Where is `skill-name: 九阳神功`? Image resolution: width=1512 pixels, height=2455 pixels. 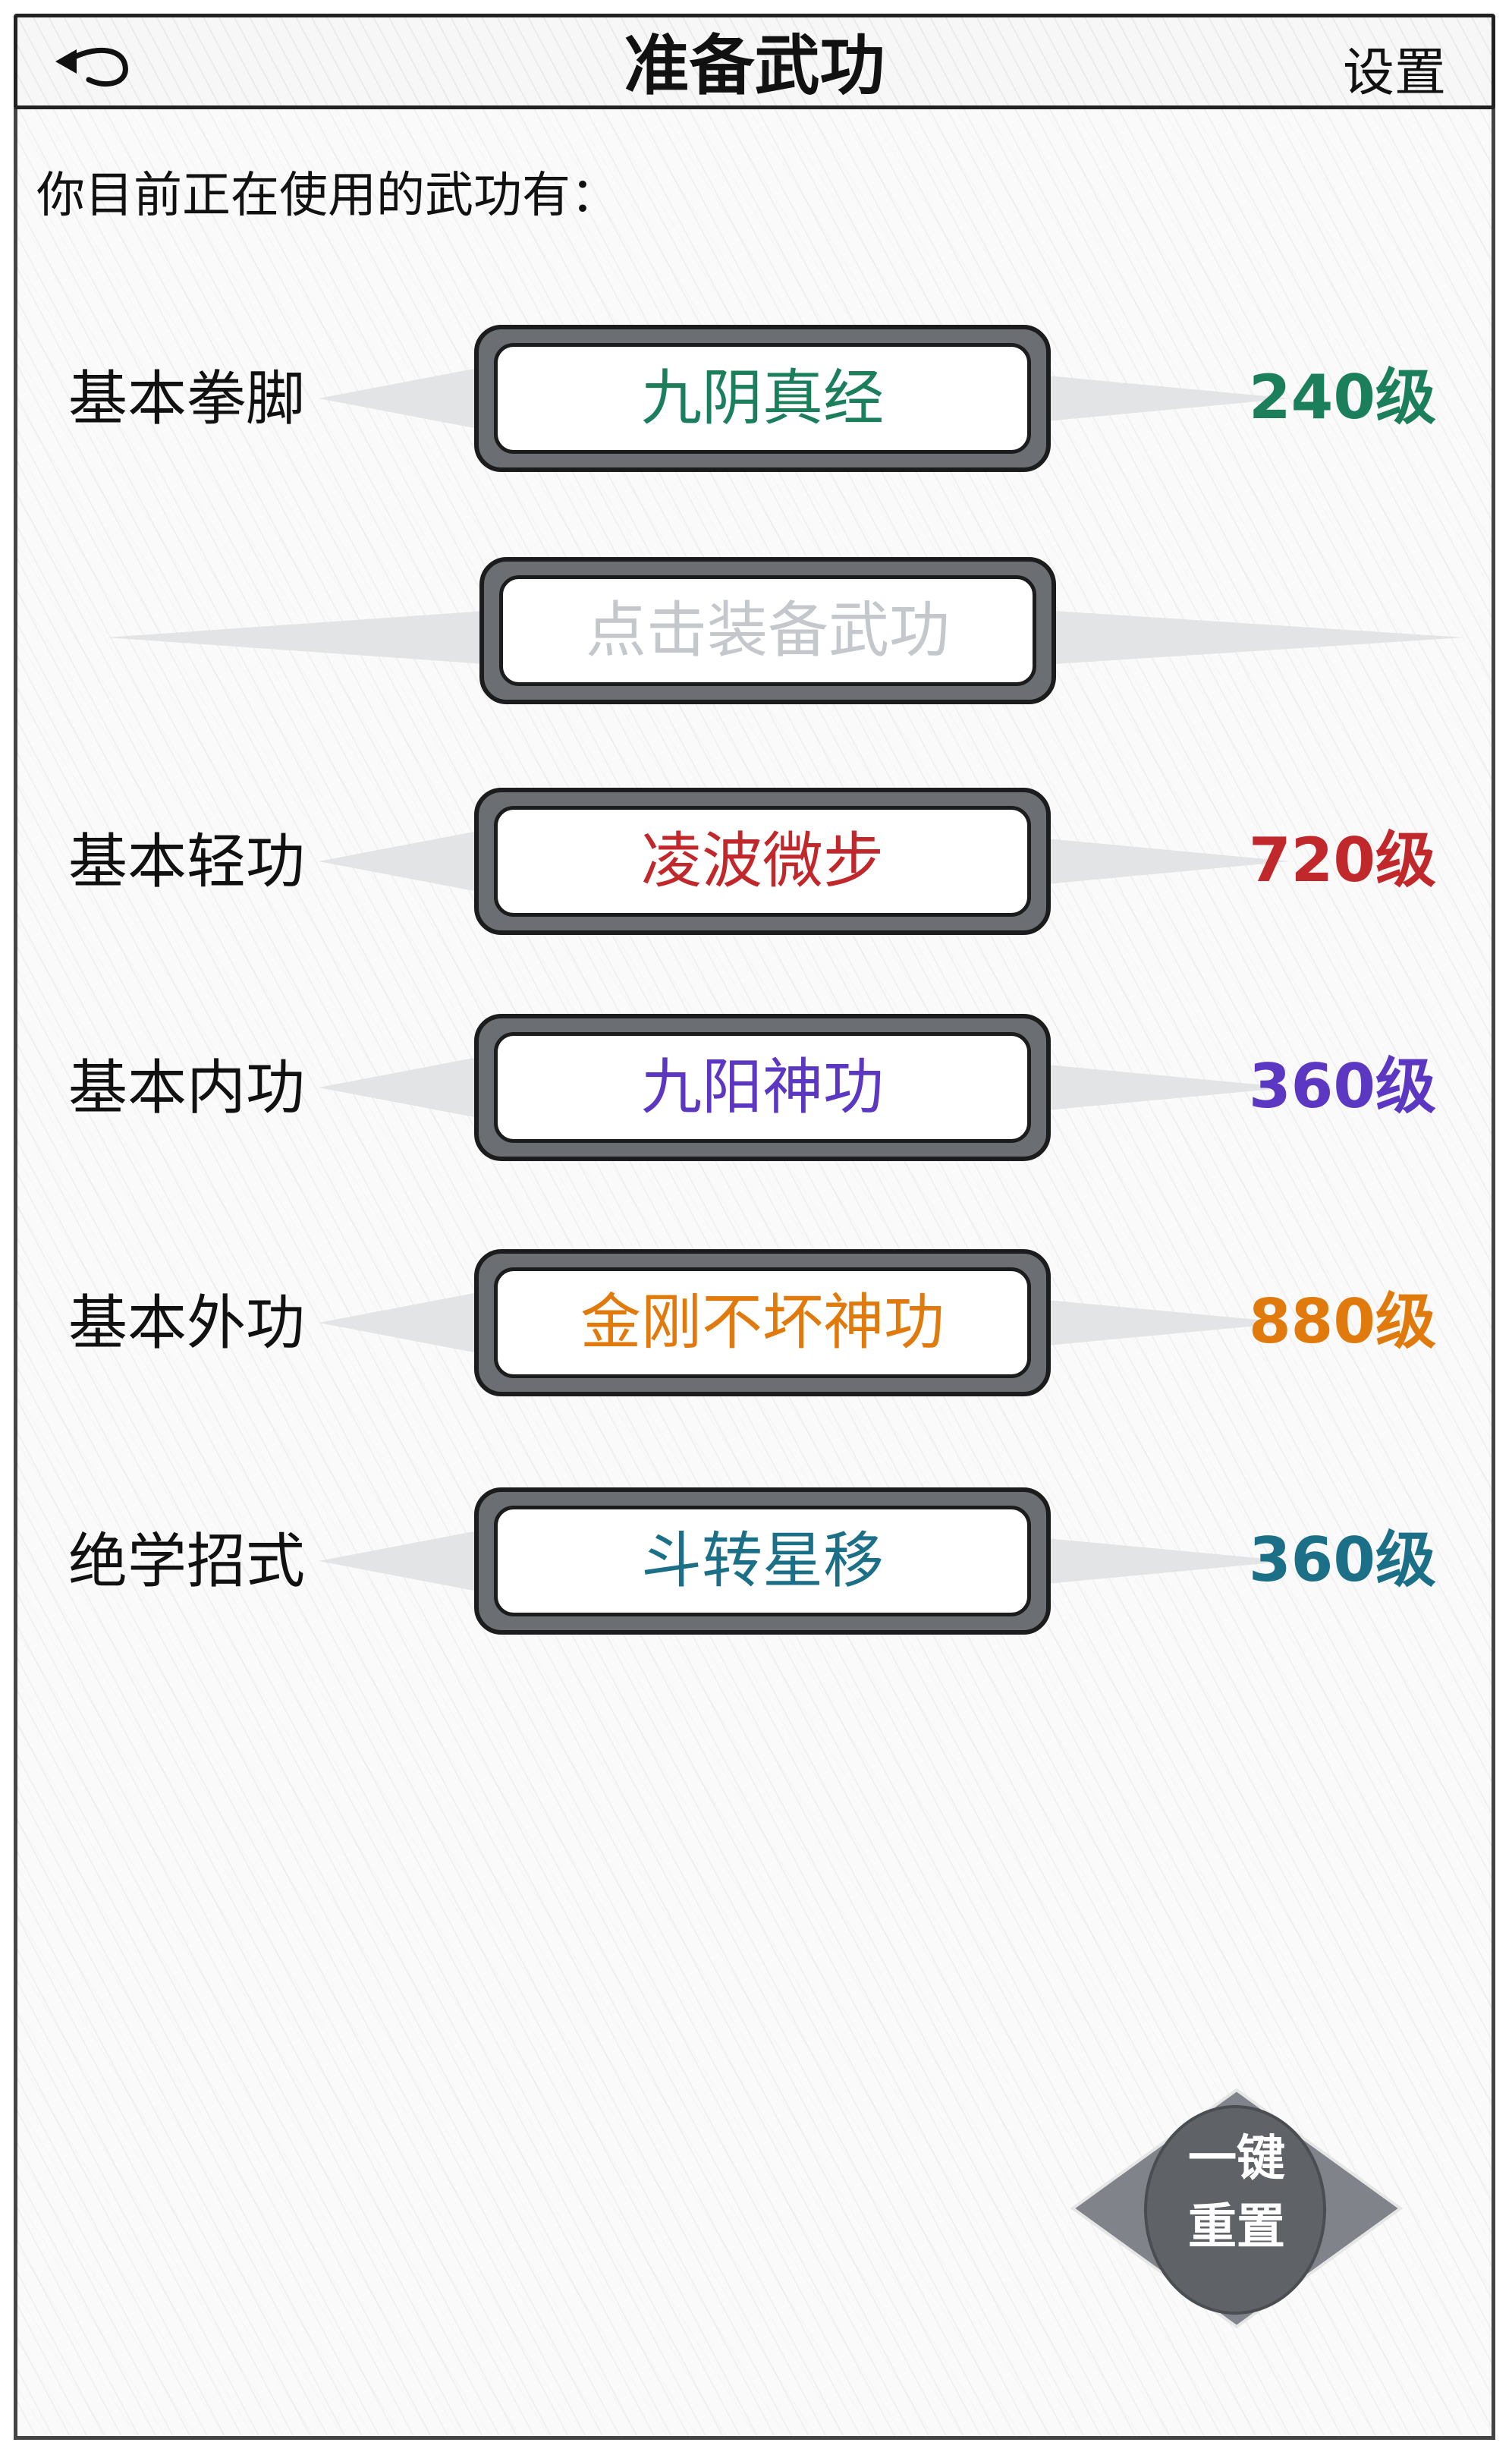 skill-name: 九阳神功 is located at coordinates (762, 1087).